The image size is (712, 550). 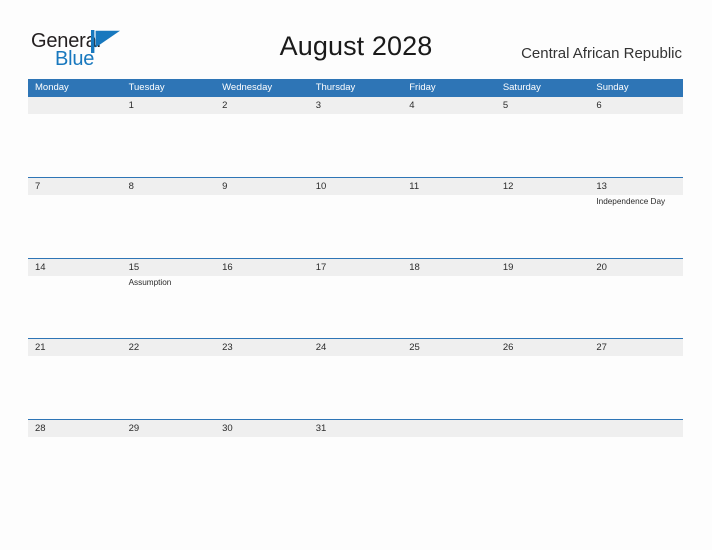 What do you see at coordinates (412, 105) in the screenshot?
I see `day-number: 4` at bounding box center [412, 105].